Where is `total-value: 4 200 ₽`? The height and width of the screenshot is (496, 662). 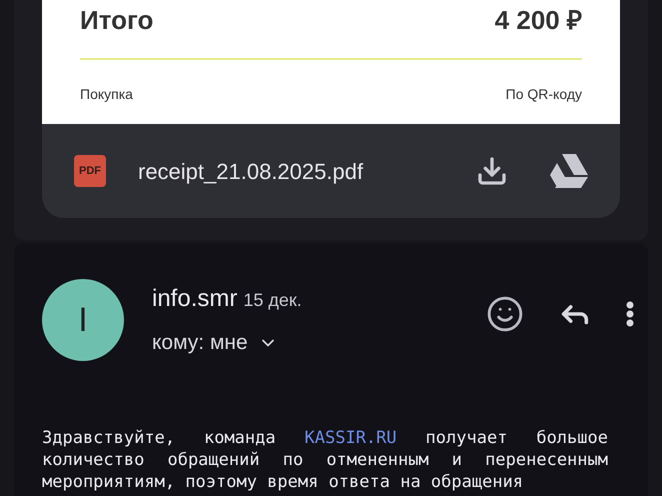
total-value: 4 200 ₽ is located at coordinates (538, 20).